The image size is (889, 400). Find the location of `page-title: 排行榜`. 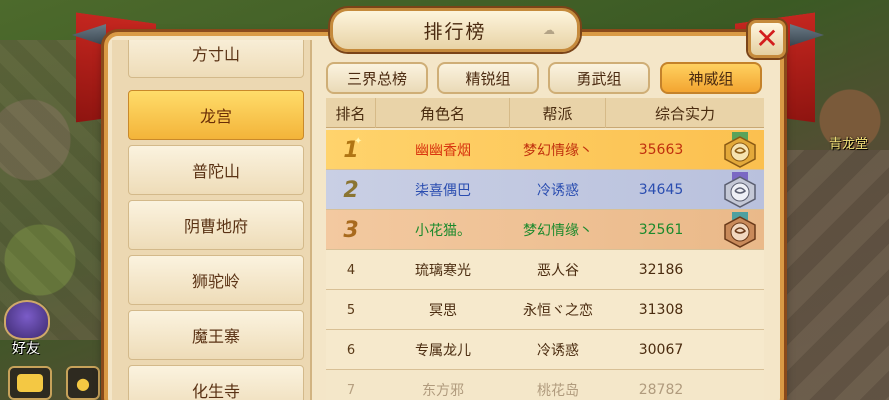

page-title: 排行榜 is located at coordinates (455, 31).